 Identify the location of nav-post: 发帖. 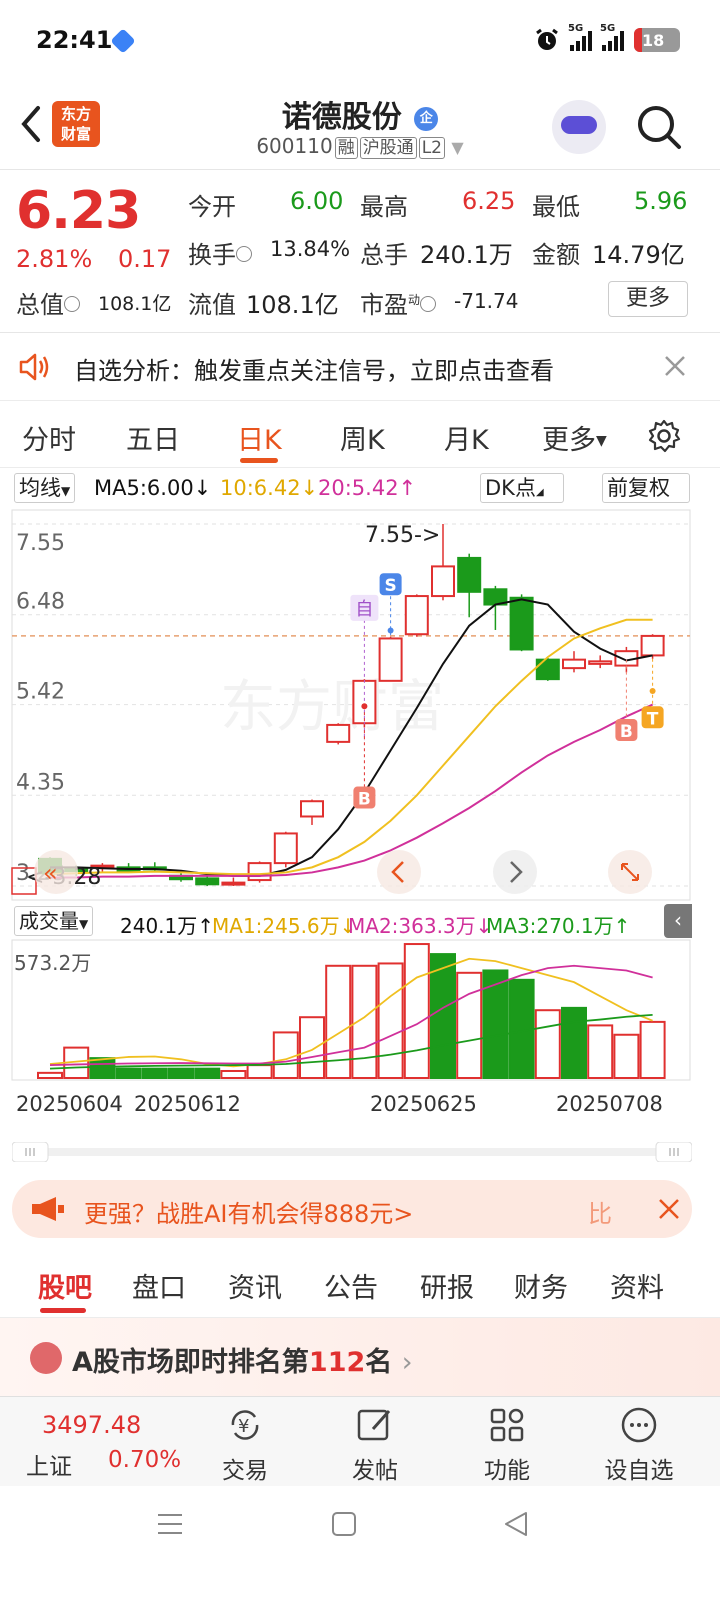
(375, 1445).